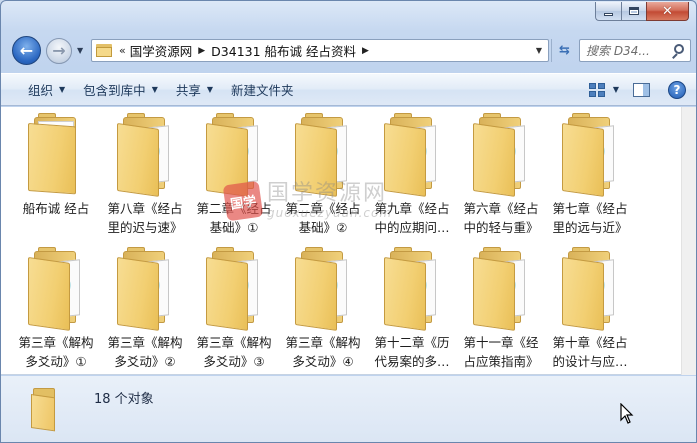  I want to click on folder-item-label: 第三章《解构多爻动》③, so click(234, 352).